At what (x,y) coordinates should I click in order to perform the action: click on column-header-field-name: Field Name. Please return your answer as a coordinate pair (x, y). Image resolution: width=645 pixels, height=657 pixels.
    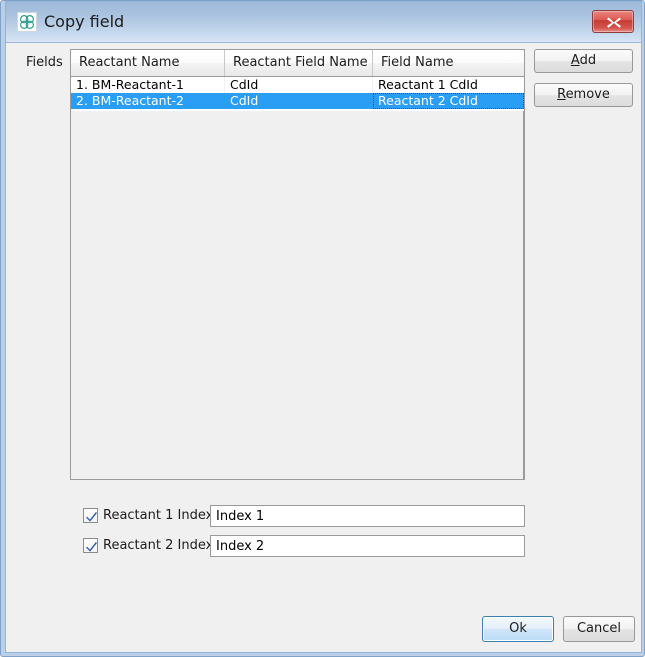
    Looking at the image, I should click on (448, 63).